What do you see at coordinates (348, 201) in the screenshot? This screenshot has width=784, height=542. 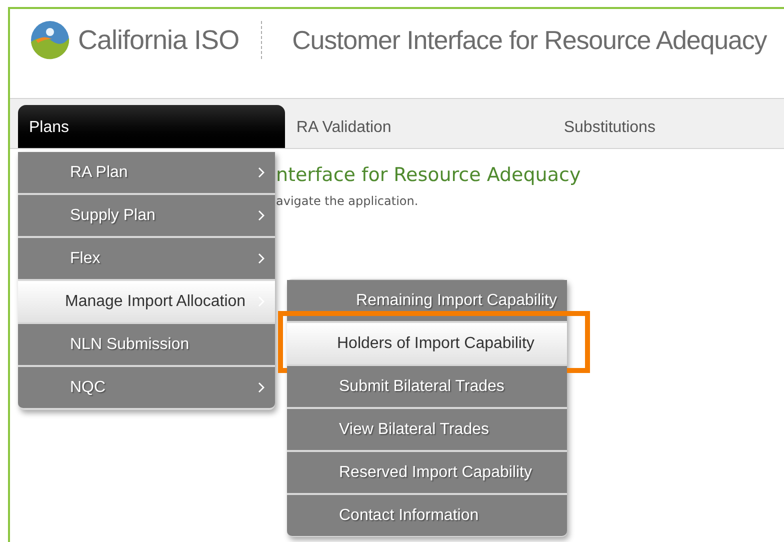 I see `welcome-text: avigate the application.` at bounding box center [348, 201].